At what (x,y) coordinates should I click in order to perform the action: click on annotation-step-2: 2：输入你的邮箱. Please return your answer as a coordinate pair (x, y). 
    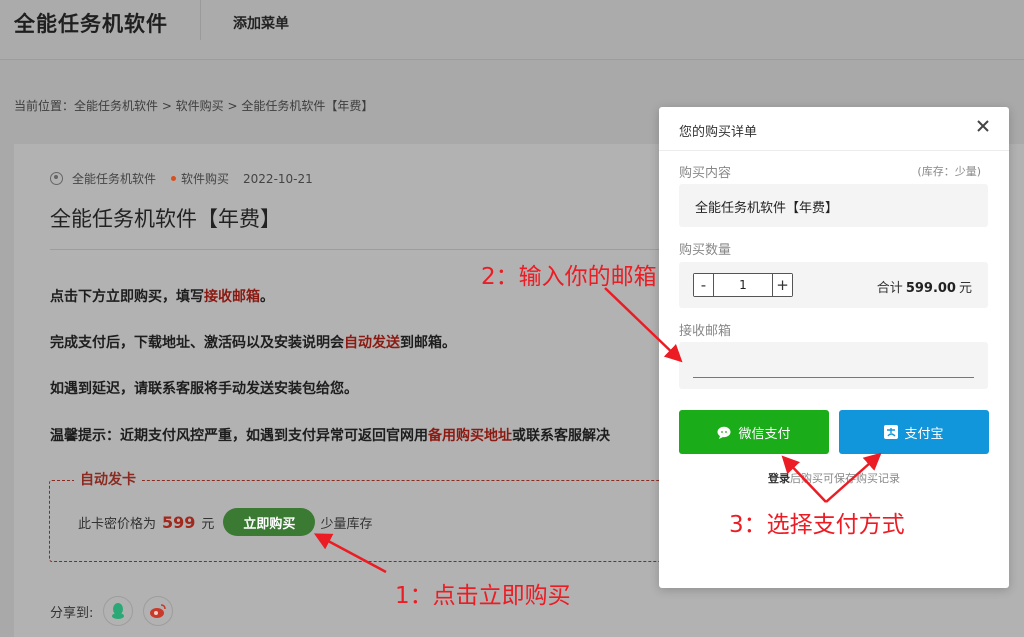
    Looking at the image, I should click on (569, 277).